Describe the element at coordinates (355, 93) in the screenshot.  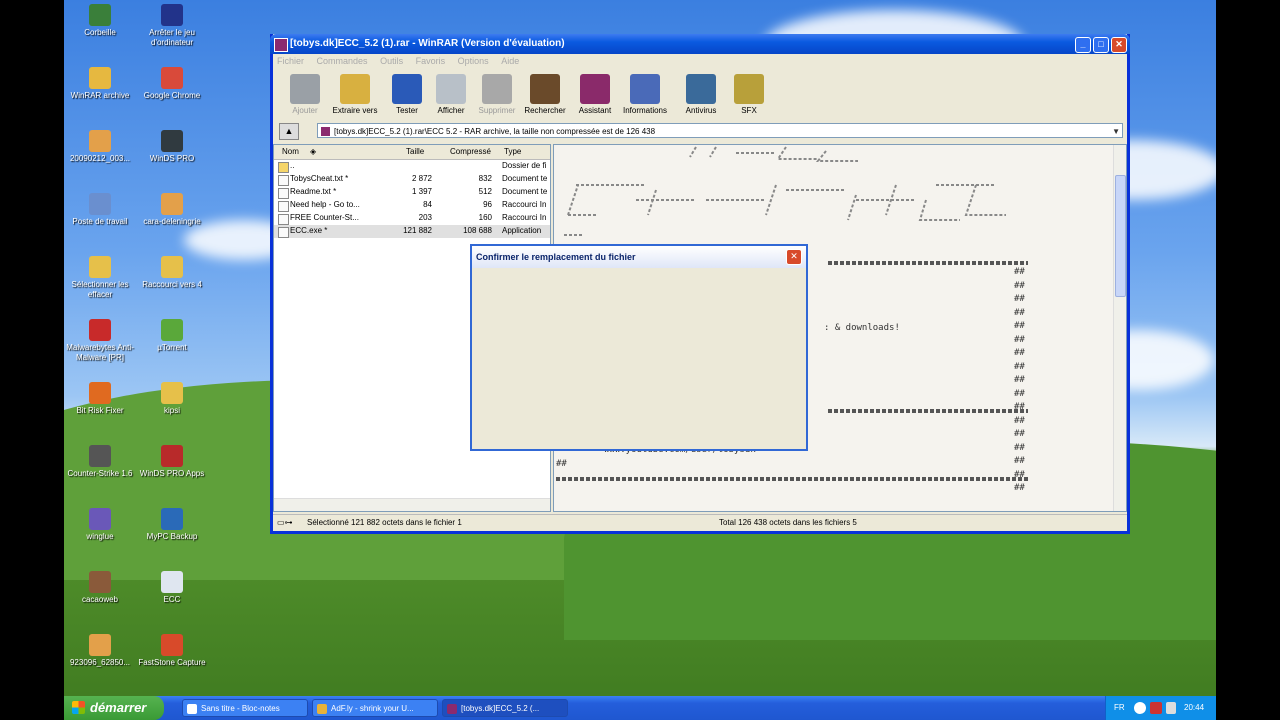
I see `toolbar-extract-button: Extraire vers` at that location.